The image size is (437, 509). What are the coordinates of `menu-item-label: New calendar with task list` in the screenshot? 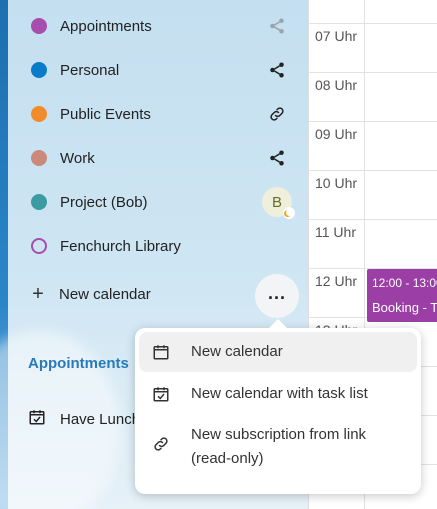 It's located at (279, 393).